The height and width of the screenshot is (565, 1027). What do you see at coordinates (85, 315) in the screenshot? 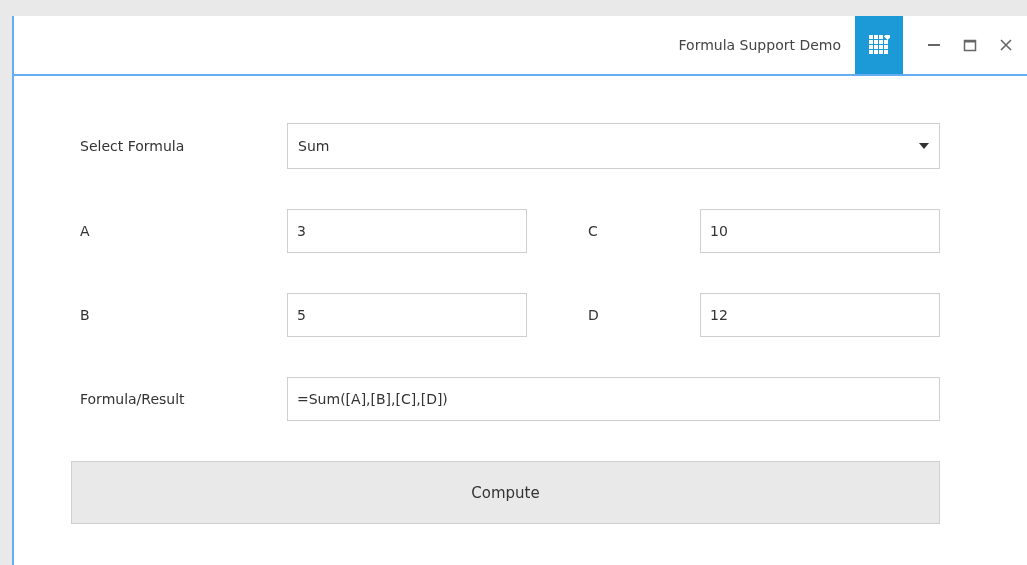
I see `field-label: B` at bounding box center [85, 315].